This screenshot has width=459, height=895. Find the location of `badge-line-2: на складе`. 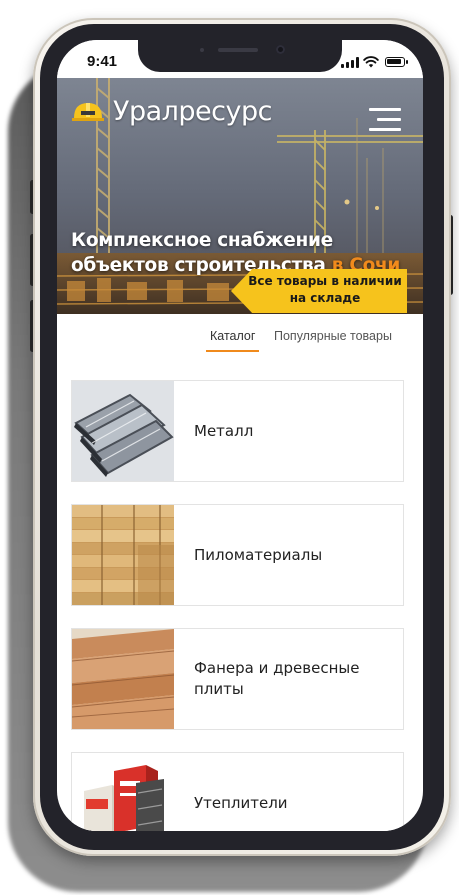

badge-line-2: на складе is located at coordinates (325, 298).